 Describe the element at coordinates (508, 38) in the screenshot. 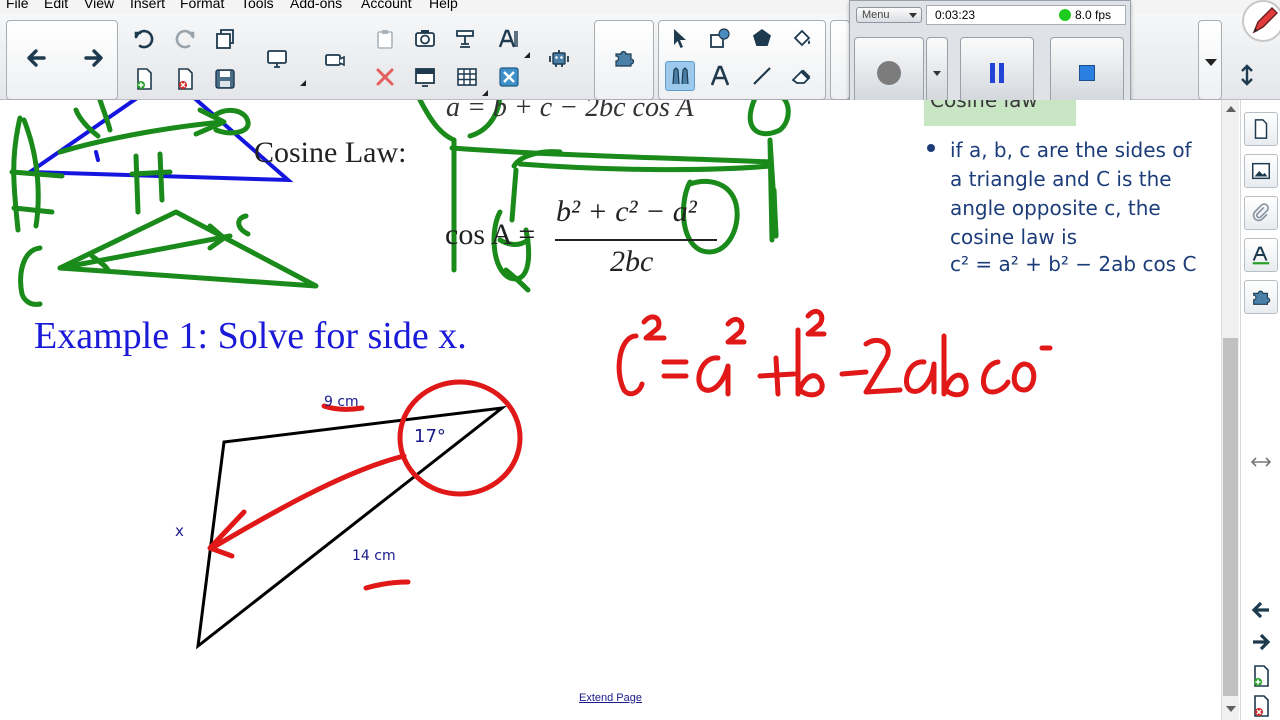

I see `text-a-icon` at that location.